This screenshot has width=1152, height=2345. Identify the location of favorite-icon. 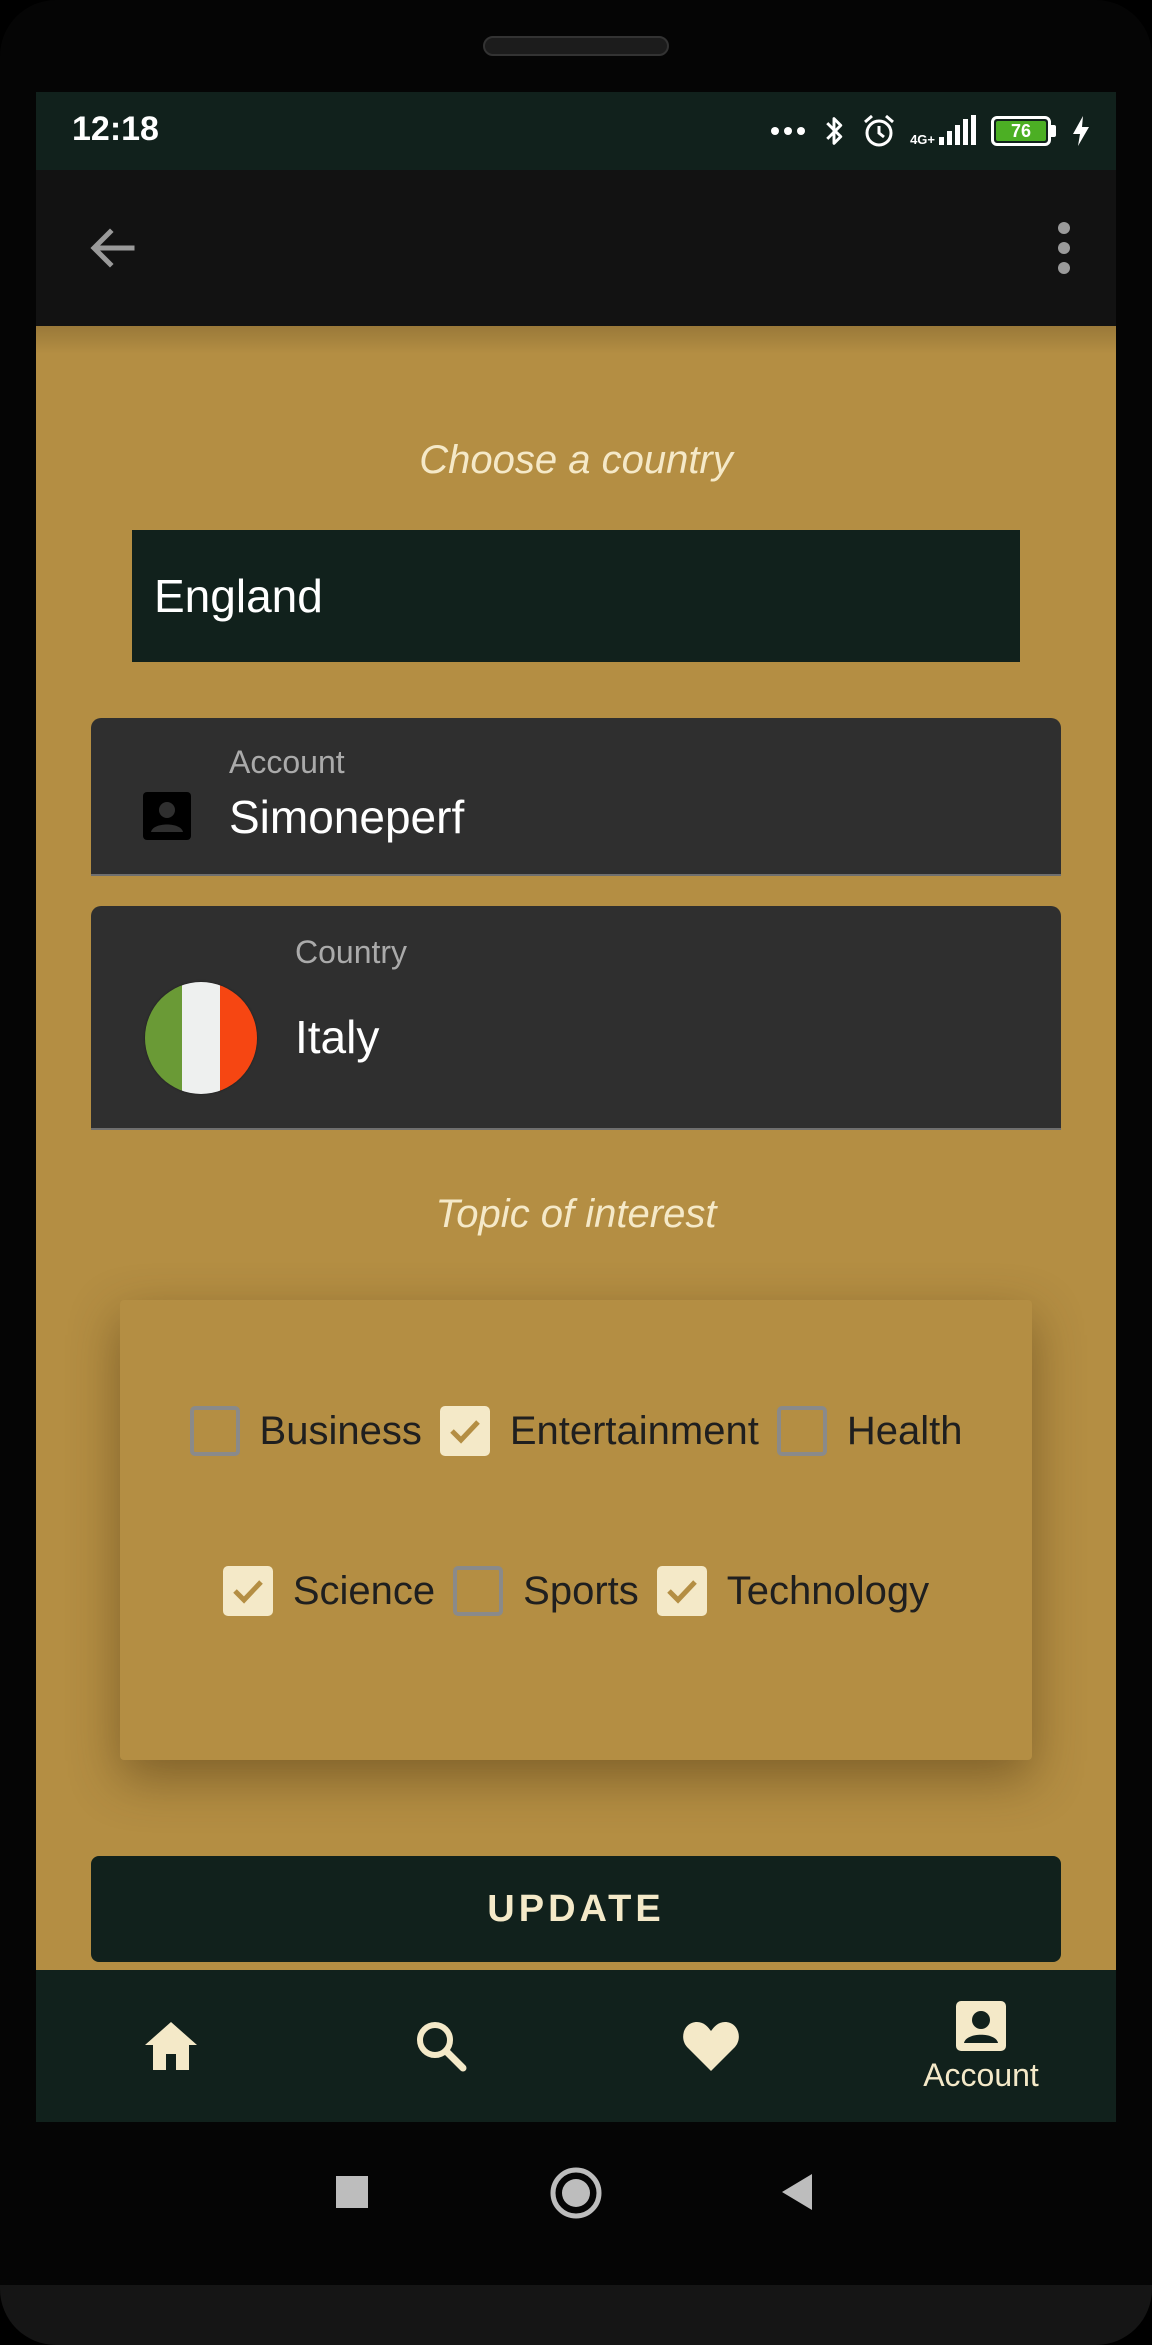
(711, 2046).